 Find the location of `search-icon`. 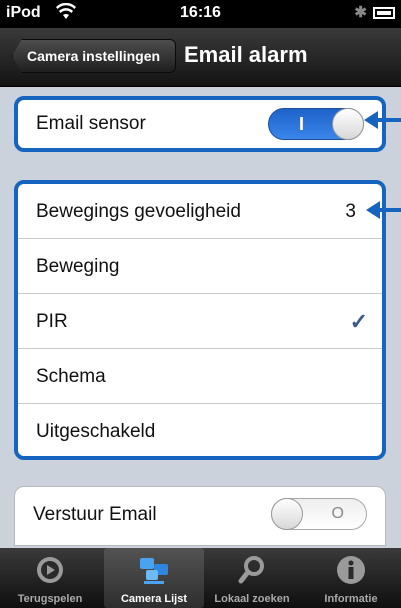

search-icon is located at coordinates (252, 570).